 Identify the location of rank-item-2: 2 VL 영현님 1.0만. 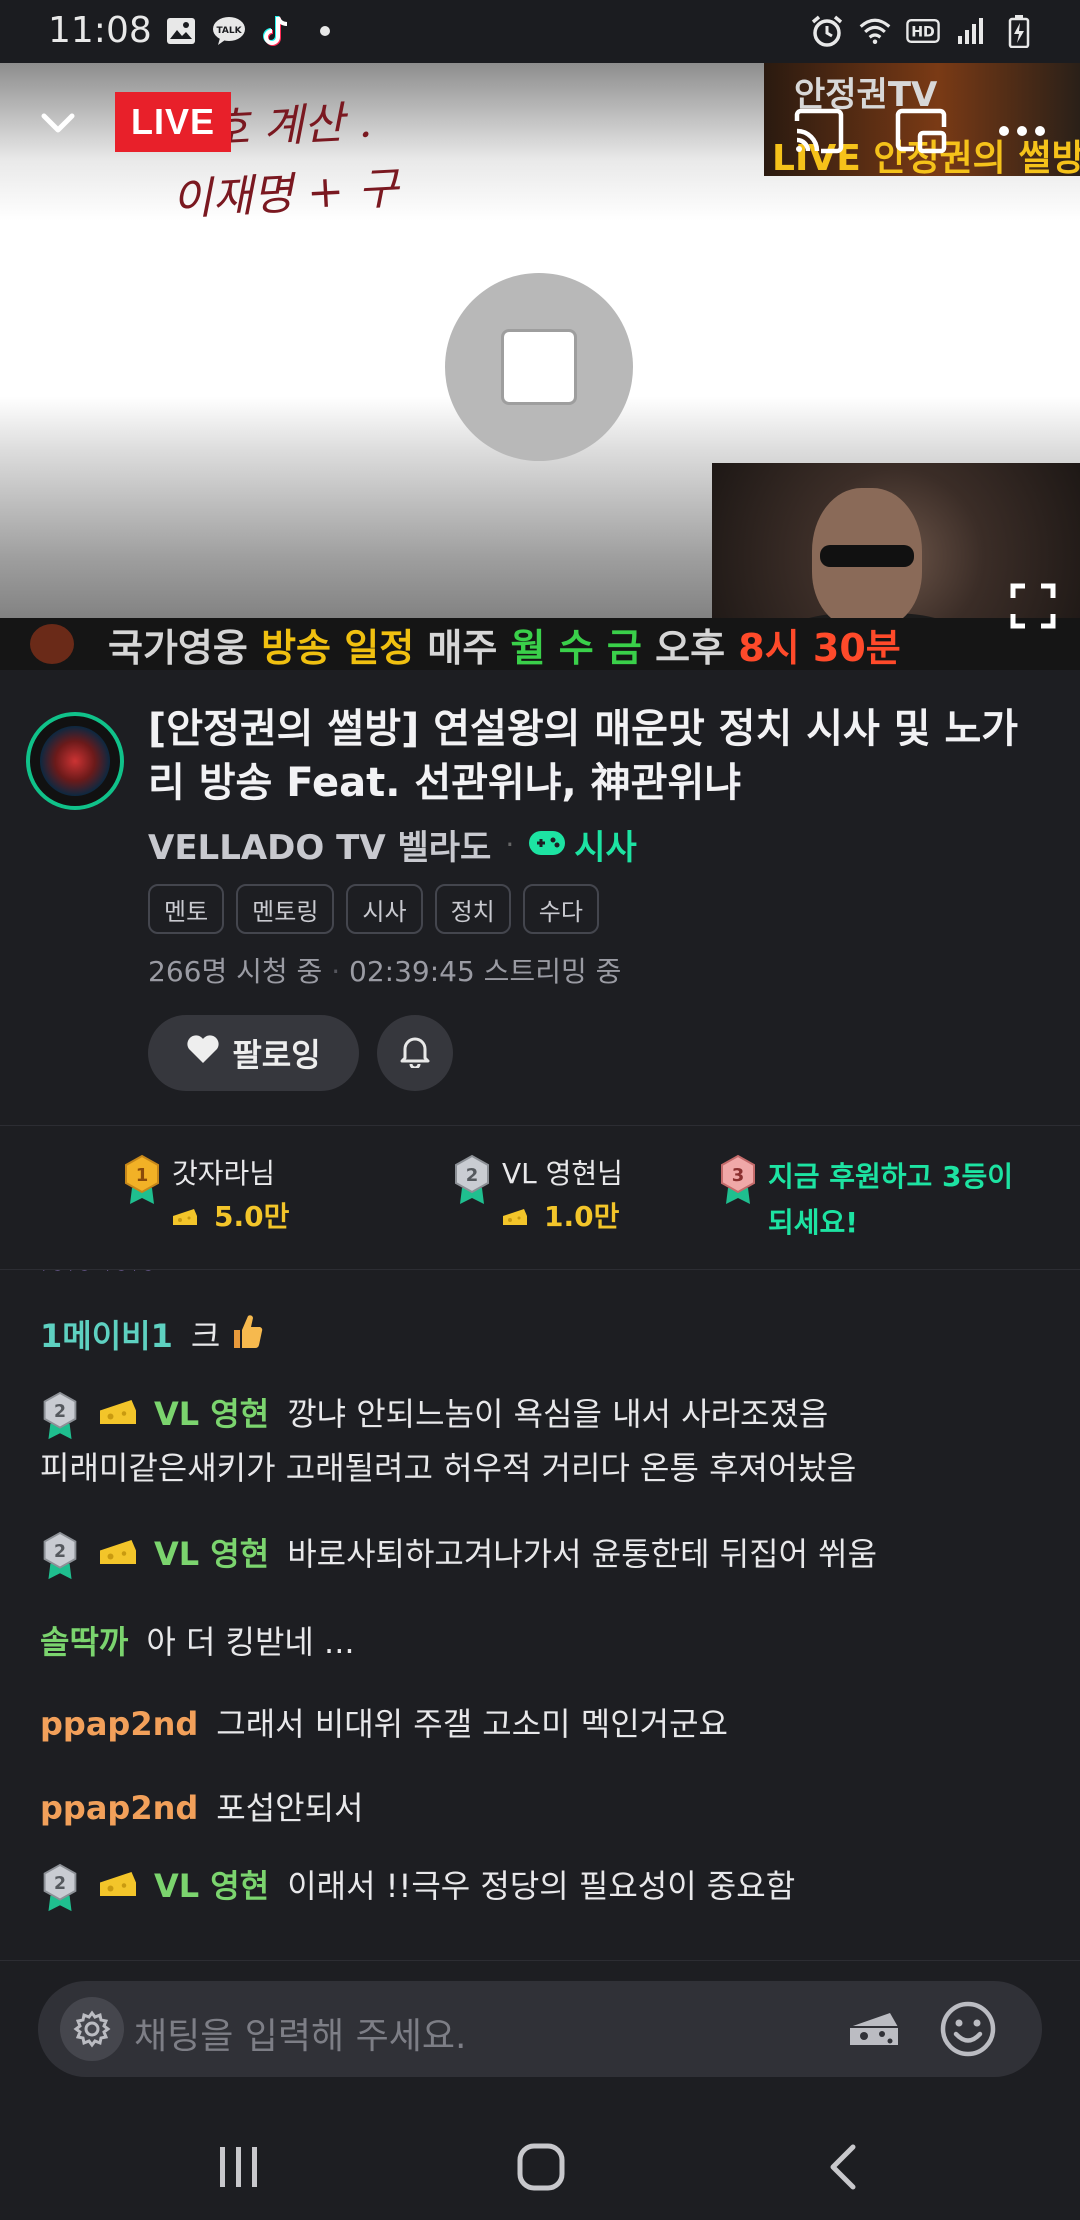
(537, 1197).